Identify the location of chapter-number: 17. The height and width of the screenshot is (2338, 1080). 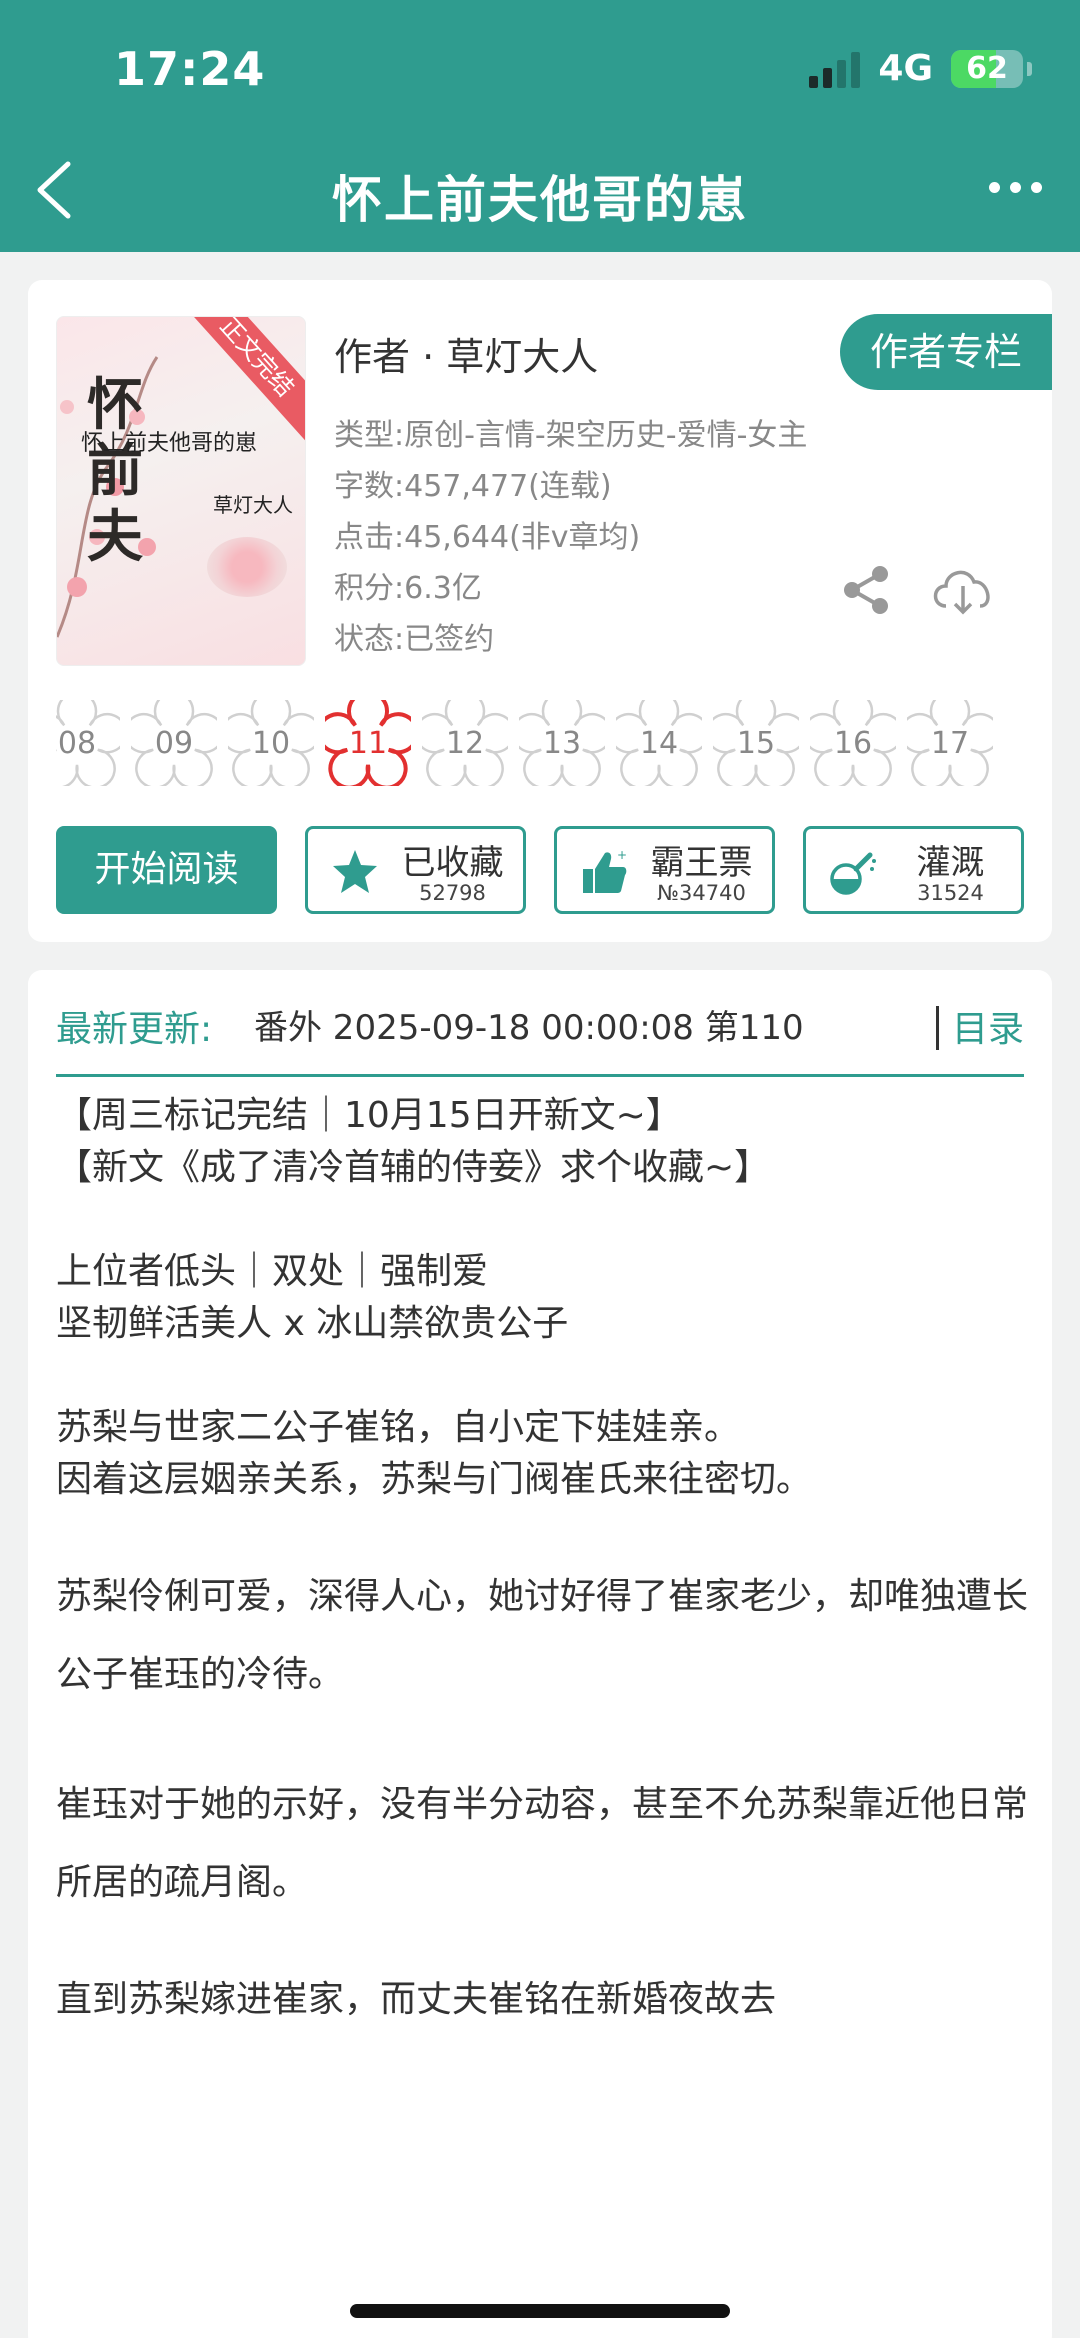
(950, 743).